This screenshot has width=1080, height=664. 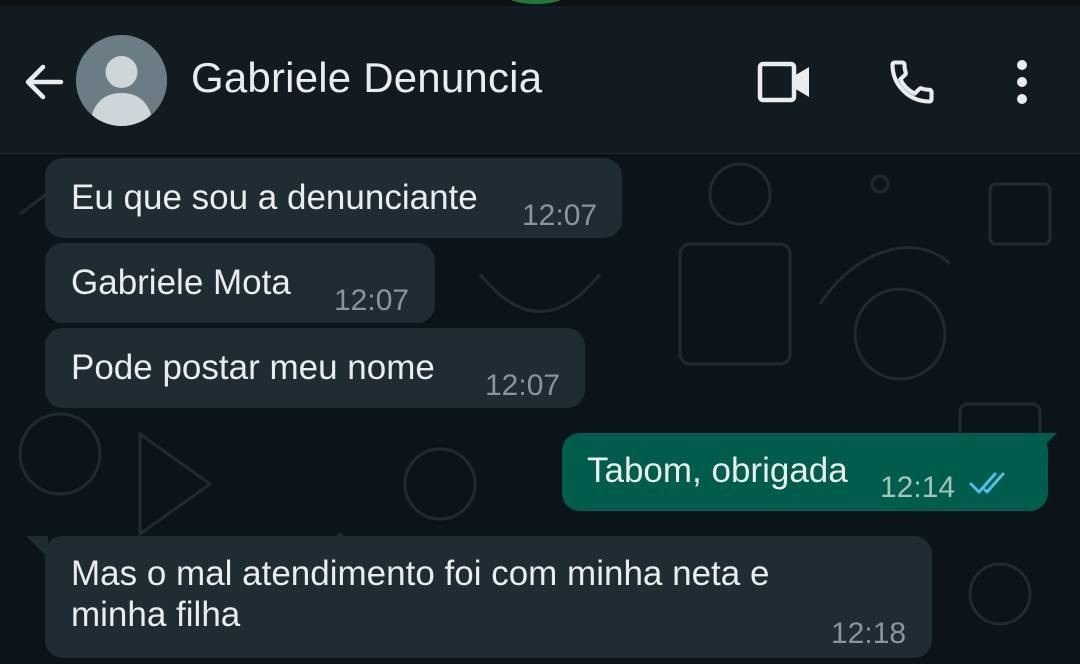 I want to click on message-time: 12:18, so click(x=869, y=633).